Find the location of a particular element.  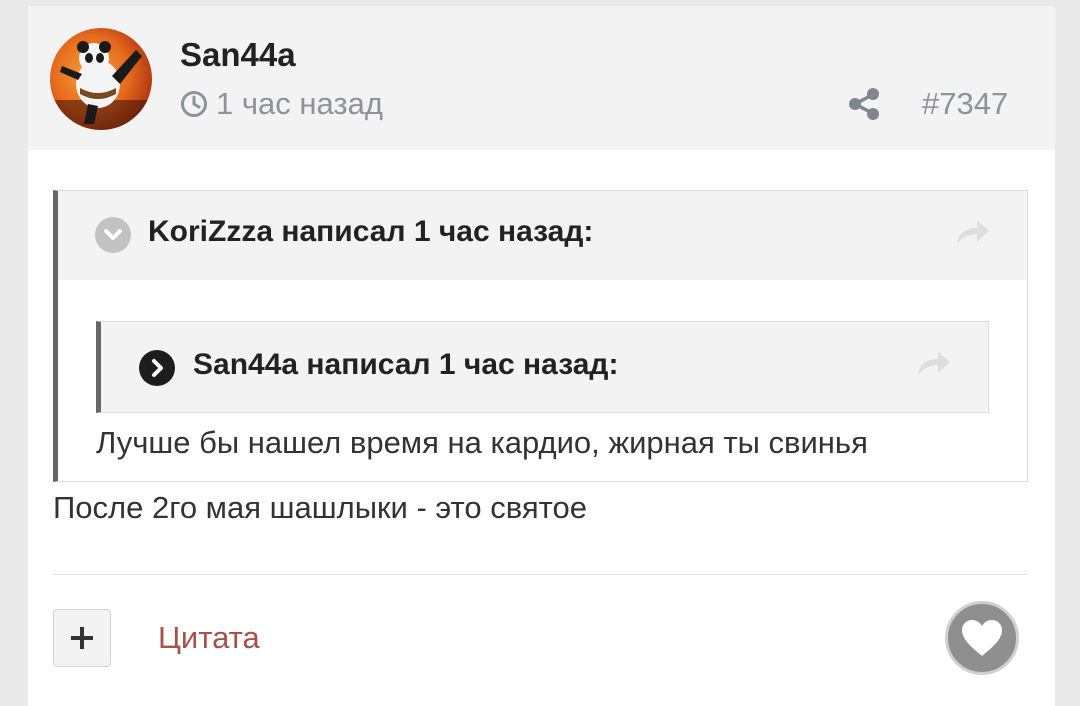

heart-icon is located at coordinates (982, 638).